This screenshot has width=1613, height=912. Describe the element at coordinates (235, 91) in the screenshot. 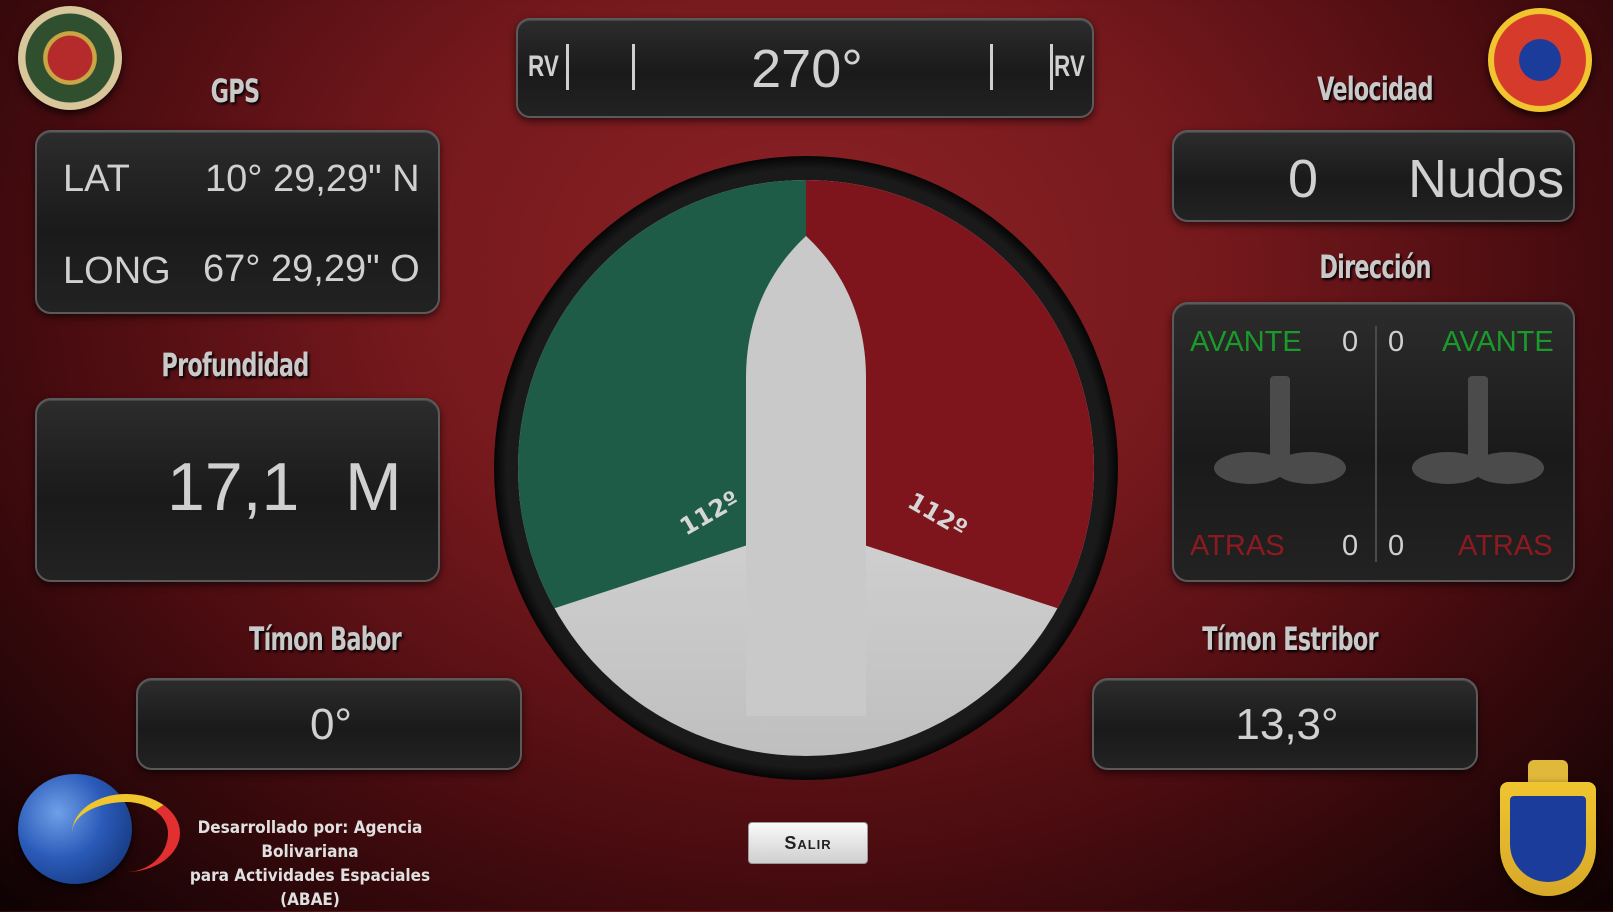

I see `gps-title: GPS` at that location.